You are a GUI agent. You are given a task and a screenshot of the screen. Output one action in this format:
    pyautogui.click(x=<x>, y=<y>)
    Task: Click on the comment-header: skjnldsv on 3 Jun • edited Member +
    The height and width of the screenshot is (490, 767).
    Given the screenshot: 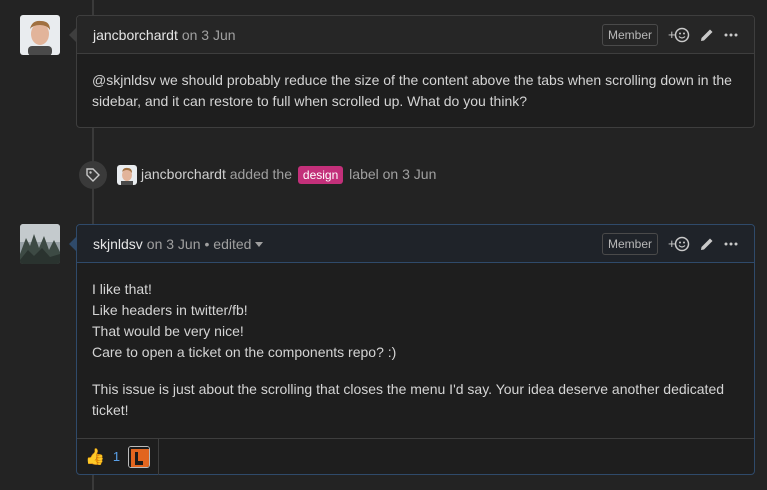 What is the action you would take?
    pyautogui.click(x=411, y=244)
    